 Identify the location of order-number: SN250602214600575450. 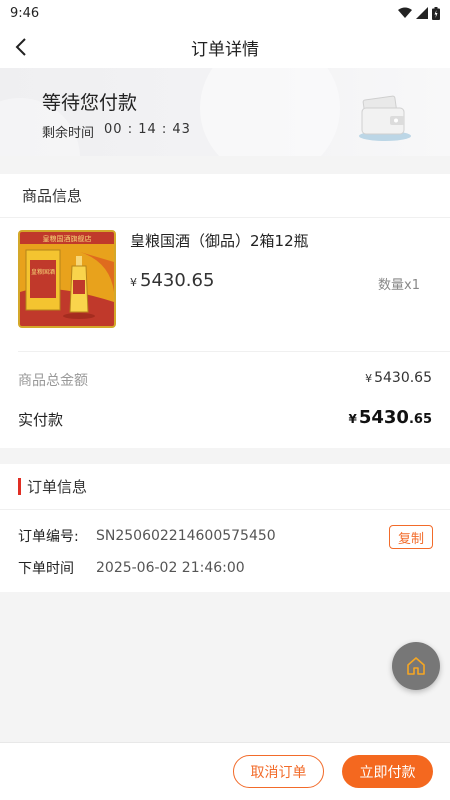
(186, 536).